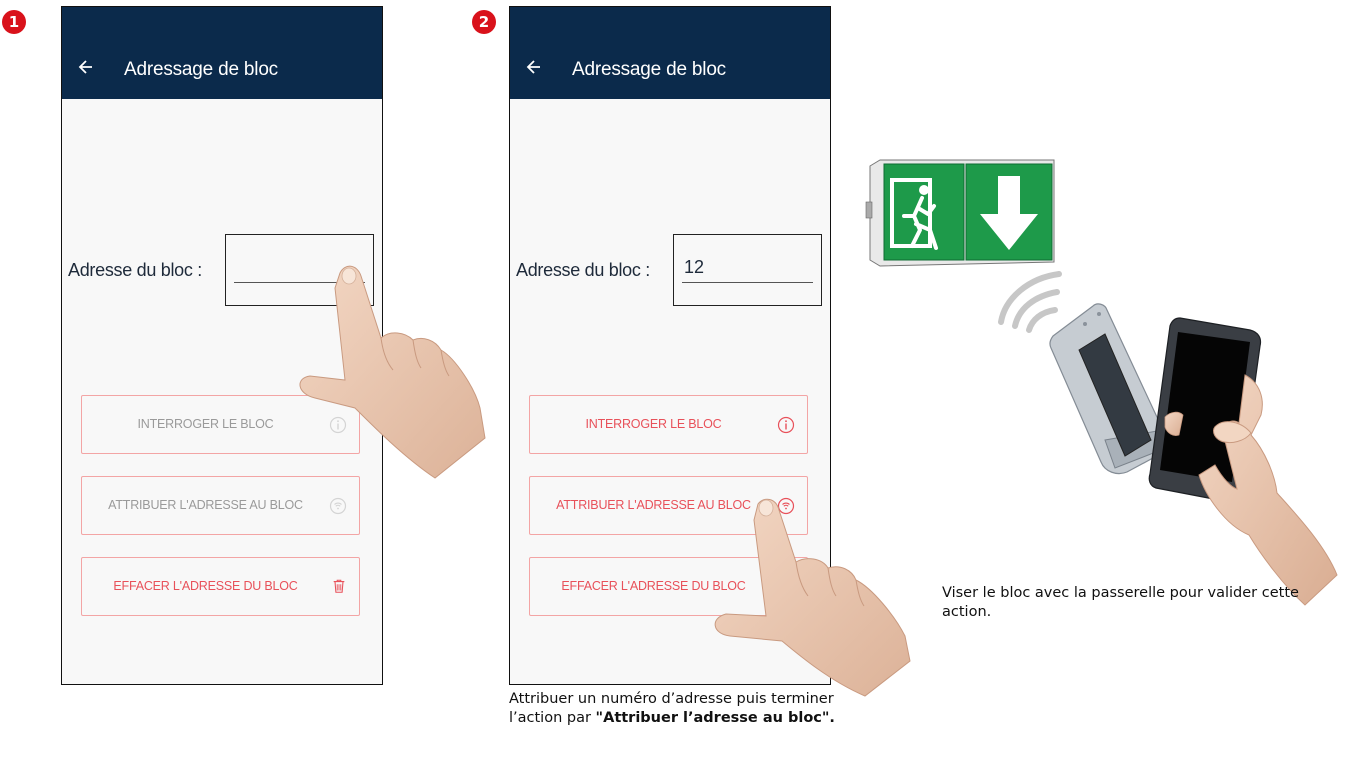  Describe the element at coordinates (747, 282) in the screenshot. I see `input-underline` at that location.